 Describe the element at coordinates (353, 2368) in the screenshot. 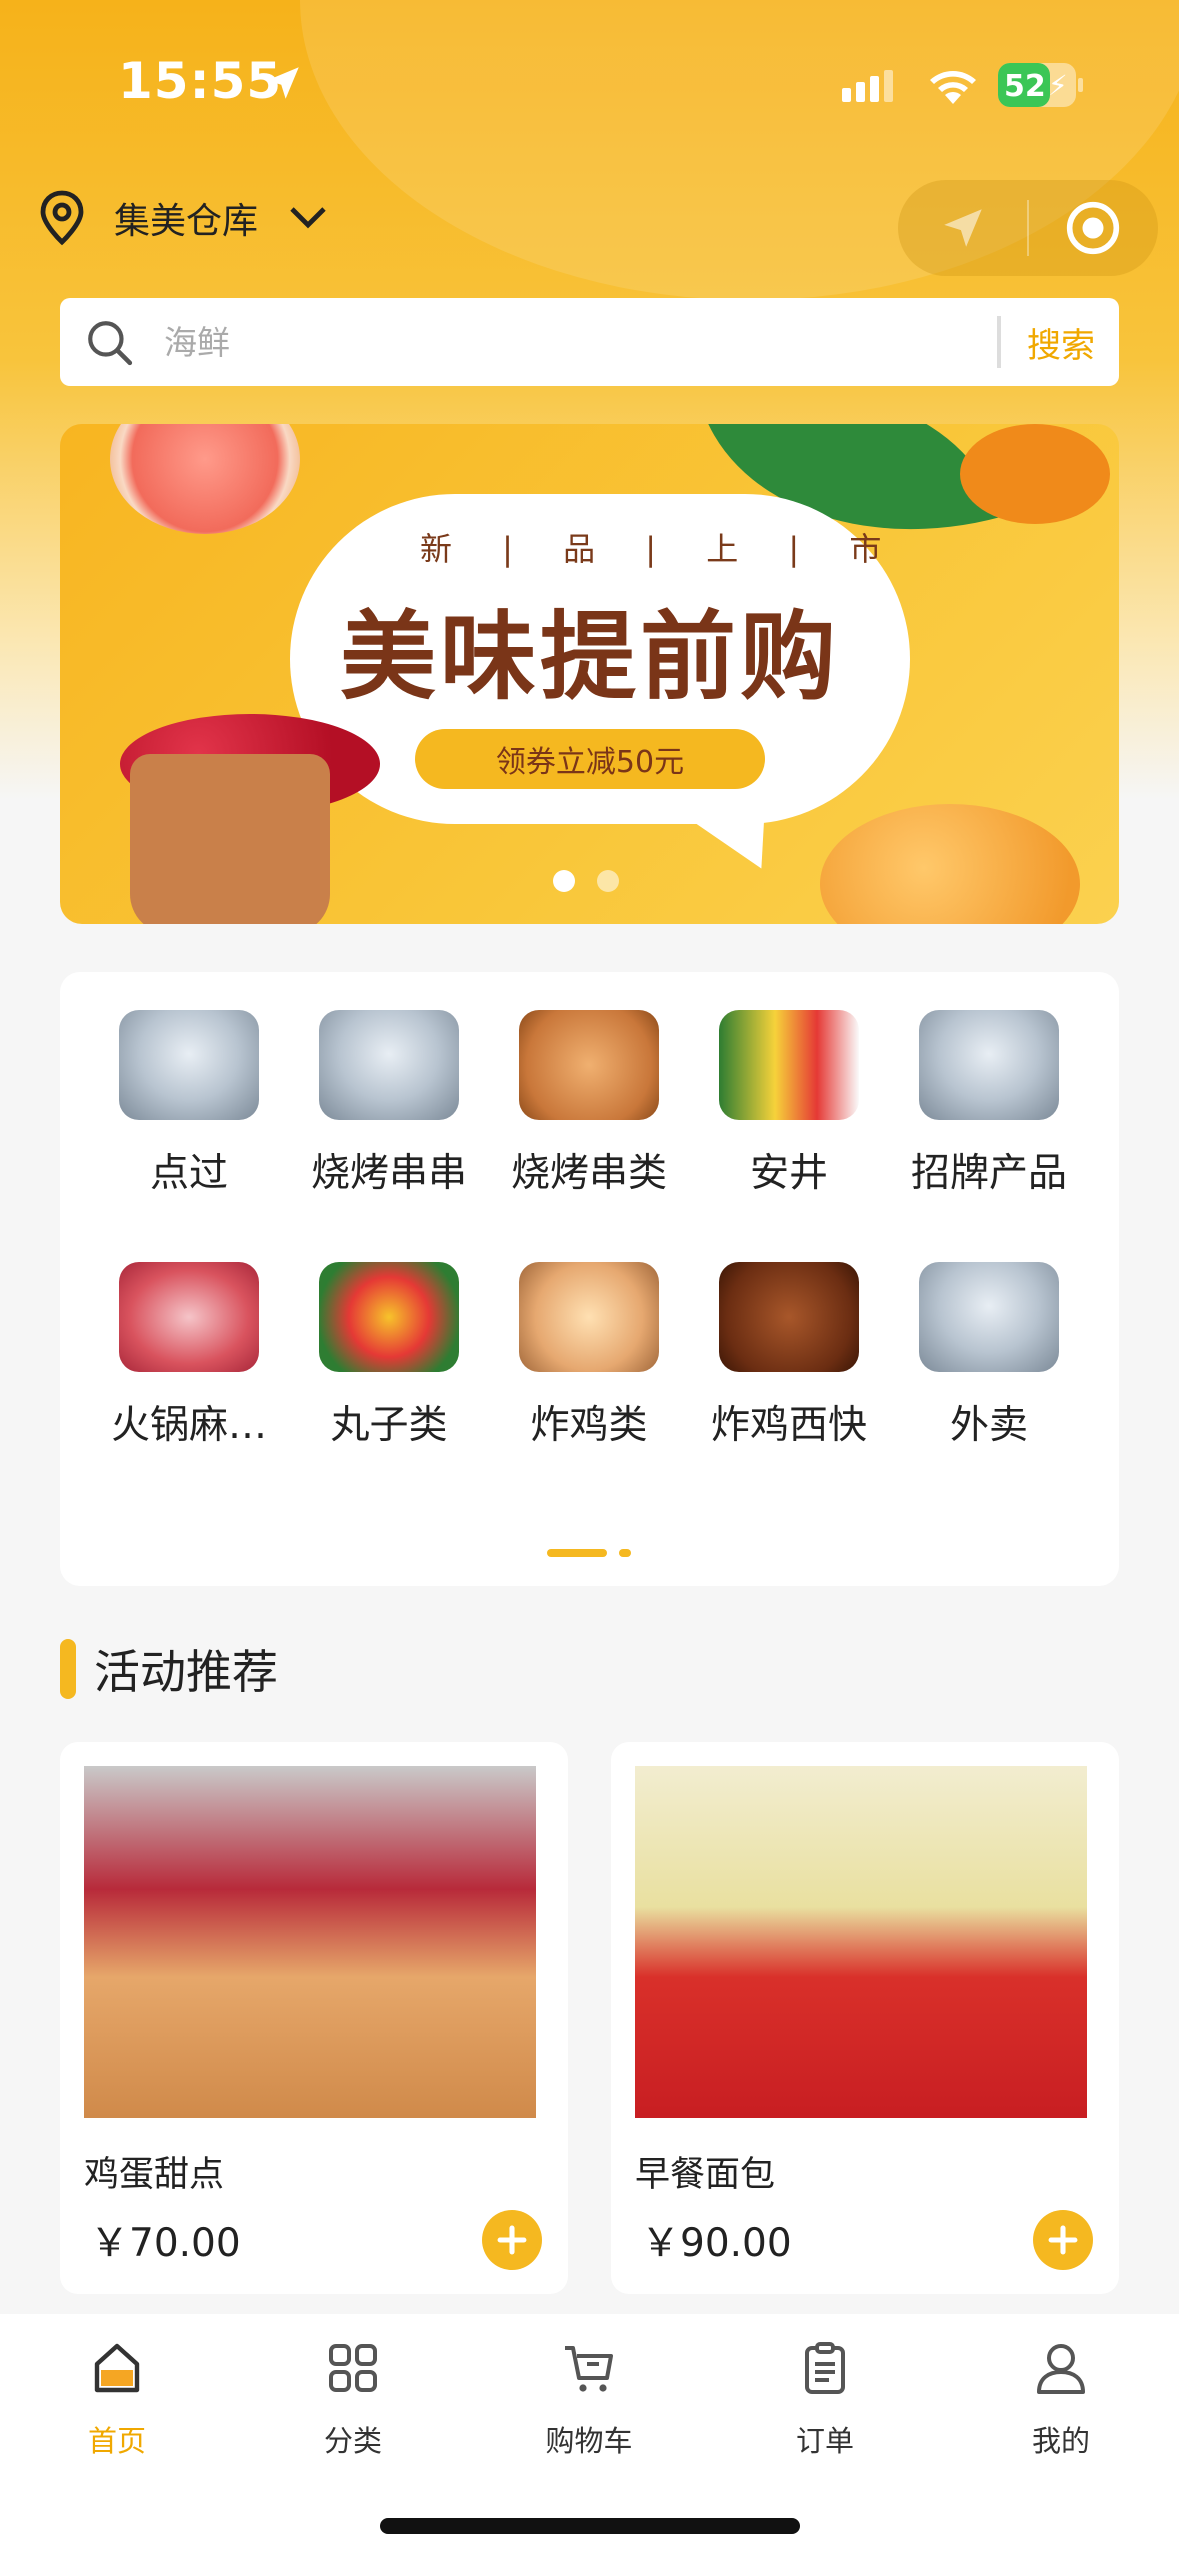

I see `grid-icon` at that location.